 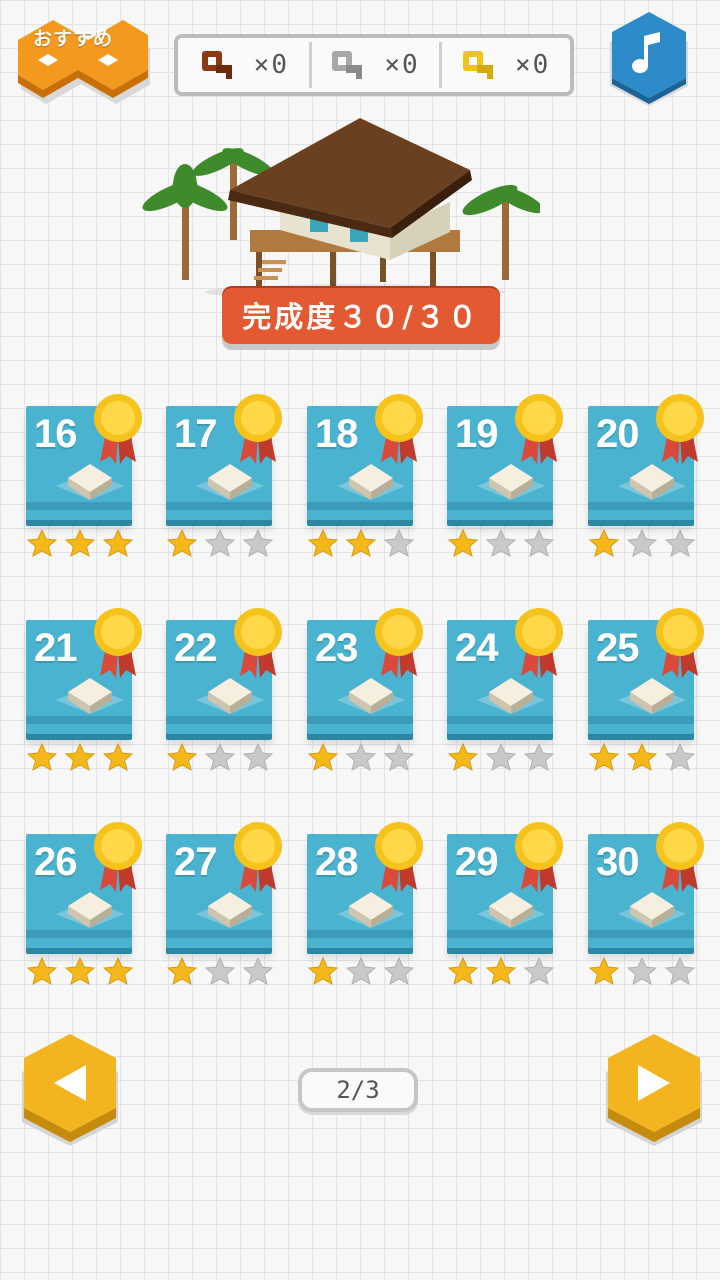 What do you see at coordinates (55, 648) in the screenshot?
I see `level-number: 21` at bounding box center [55, 648].